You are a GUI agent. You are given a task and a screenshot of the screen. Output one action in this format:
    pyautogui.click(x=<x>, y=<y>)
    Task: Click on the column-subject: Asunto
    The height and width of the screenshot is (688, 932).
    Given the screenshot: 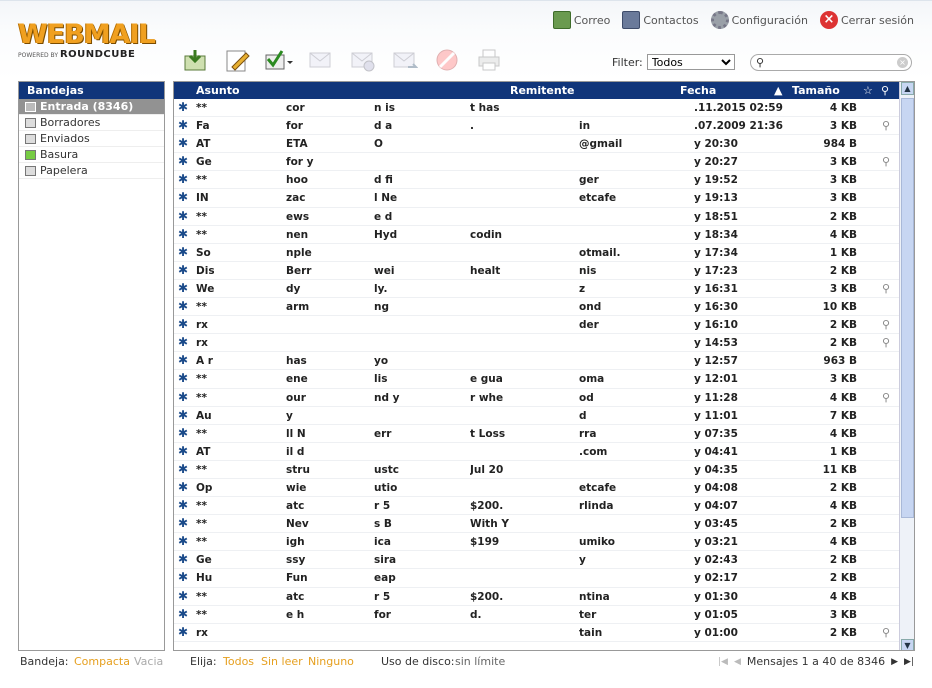 What is the action you would take?
    pyautogui.click(x=218, y=90)
    